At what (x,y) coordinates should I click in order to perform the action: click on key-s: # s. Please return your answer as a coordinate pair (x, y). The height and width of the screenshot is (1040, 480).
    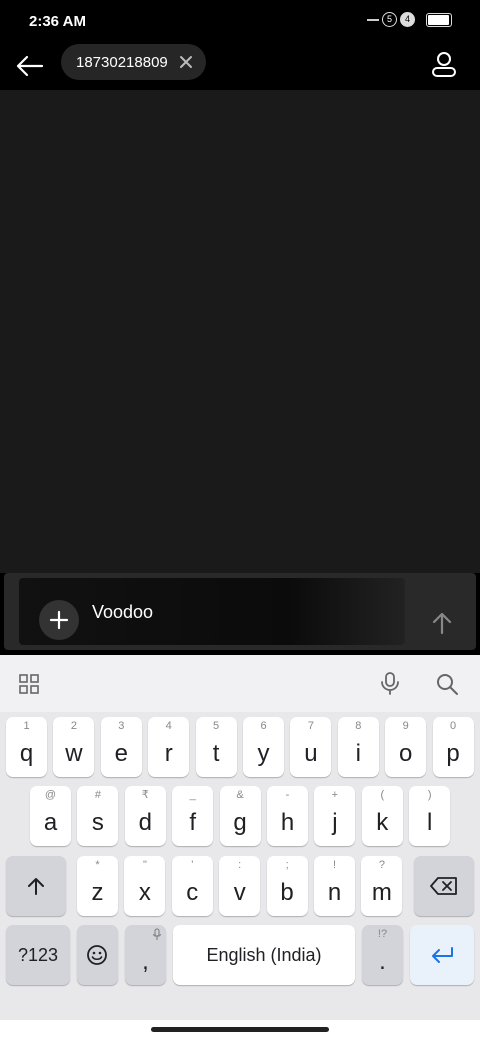
    Looking at the image, I should click on (98, 816).